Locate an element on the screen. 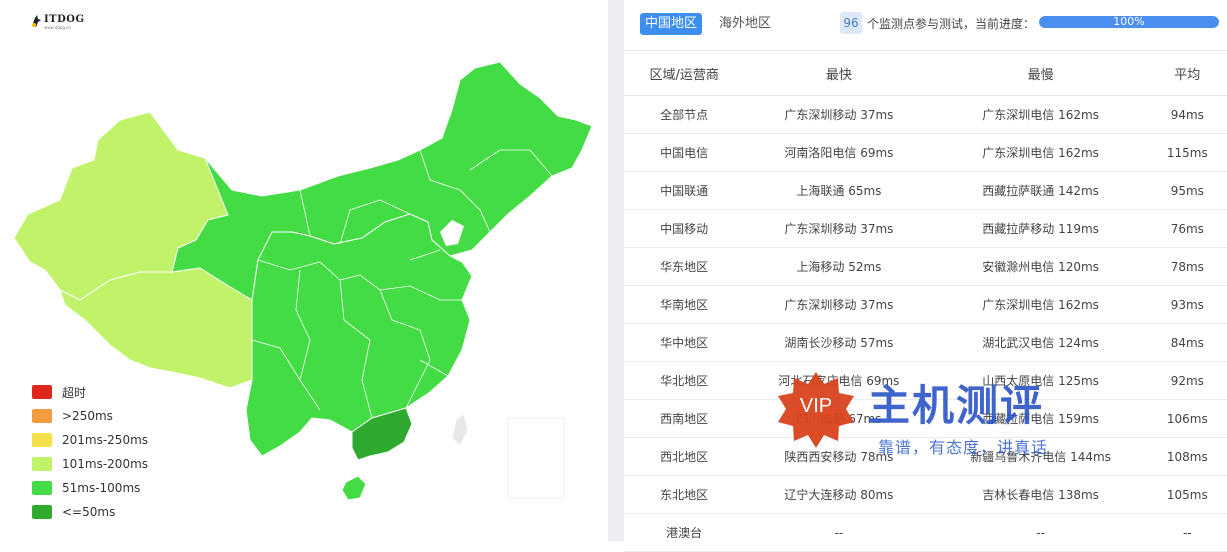 Image resolution: width=1227 pixels, height=552 pixels. panel-divider is located at coordinates (616, 270).